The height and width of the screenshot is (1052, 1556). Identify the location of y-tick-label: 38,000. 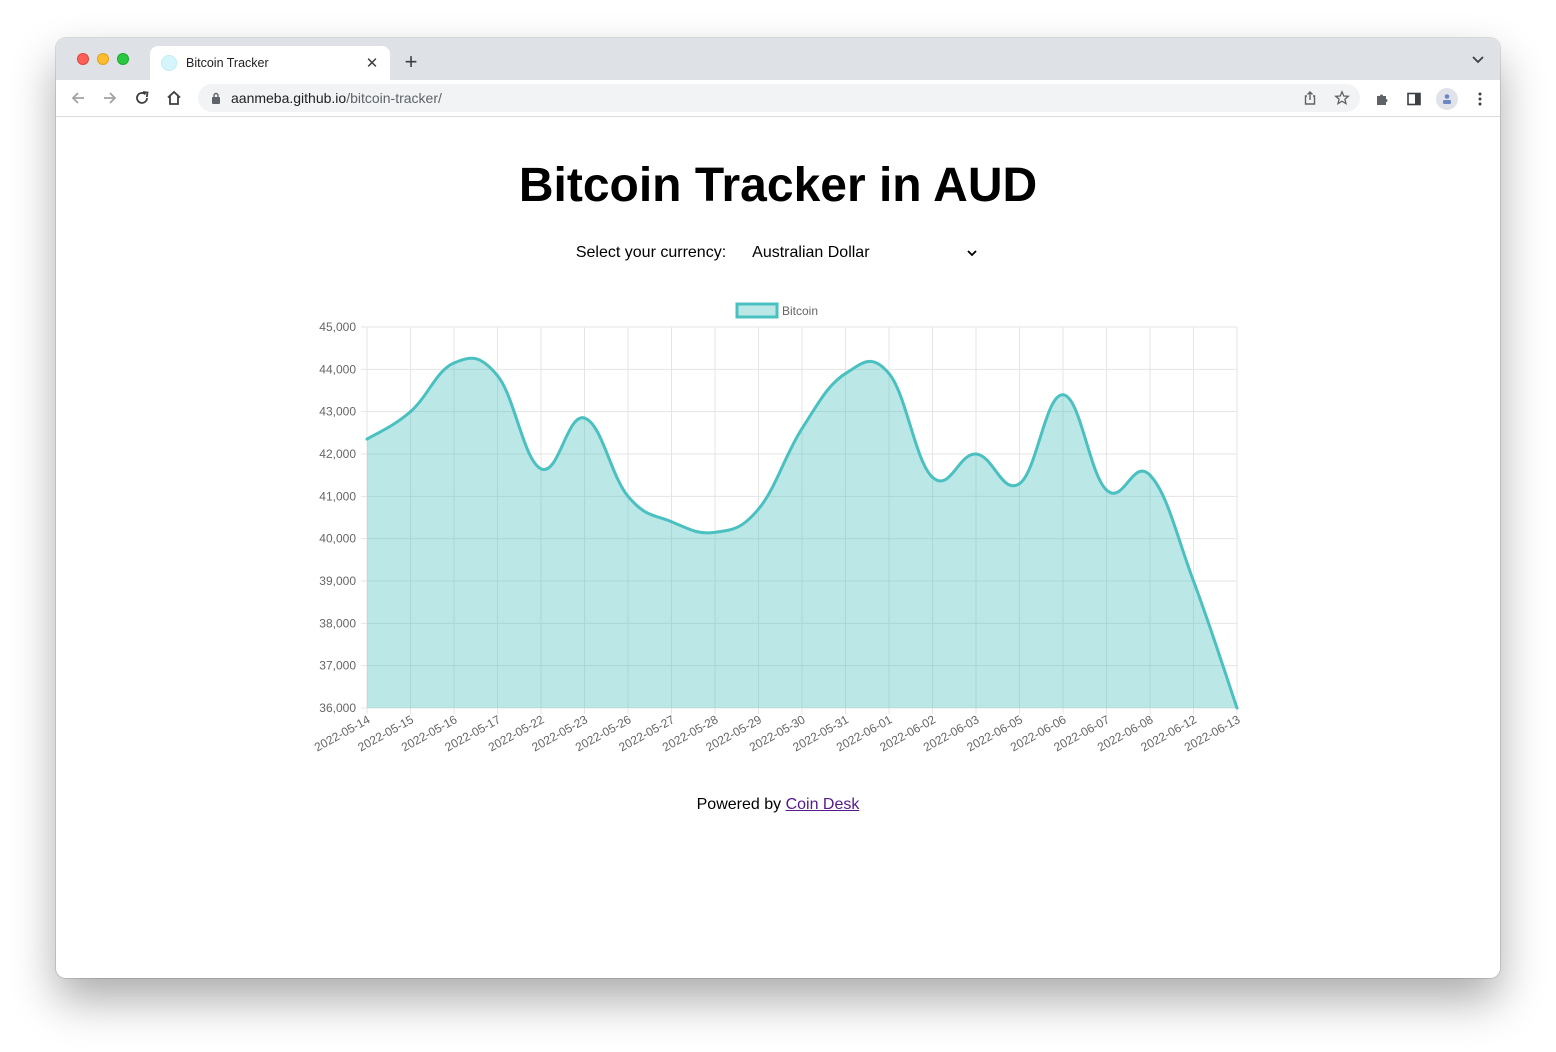
(337, 623).